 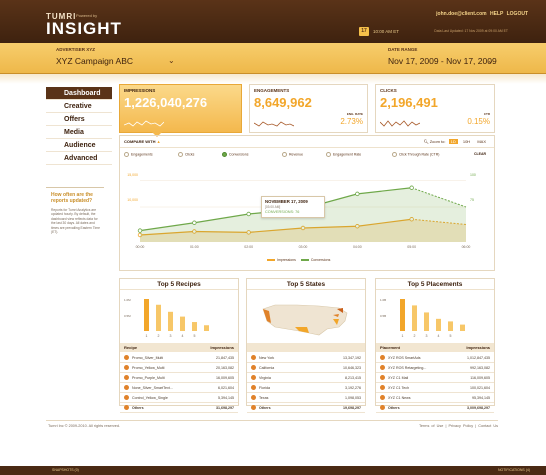 What do you see at coordinates (306, 378) in the screenshot?
I see `table-row: Virginia 8,213,415` at bounding box center [306, 378].